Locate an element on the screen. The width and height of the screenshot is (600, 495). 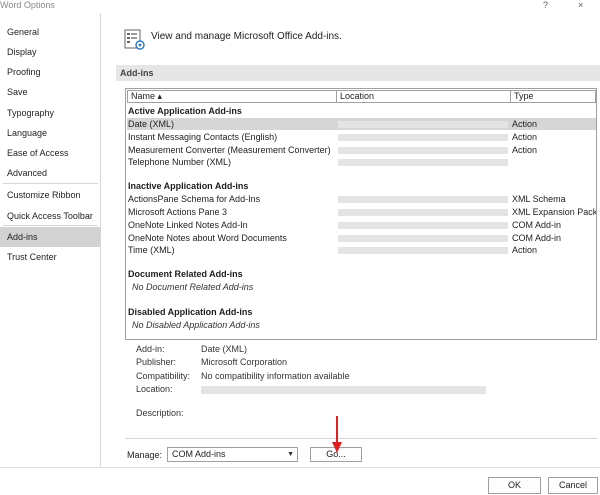
addin-name: ActionsPane Schema for Add-Ins is located at coordinates (194, 199).